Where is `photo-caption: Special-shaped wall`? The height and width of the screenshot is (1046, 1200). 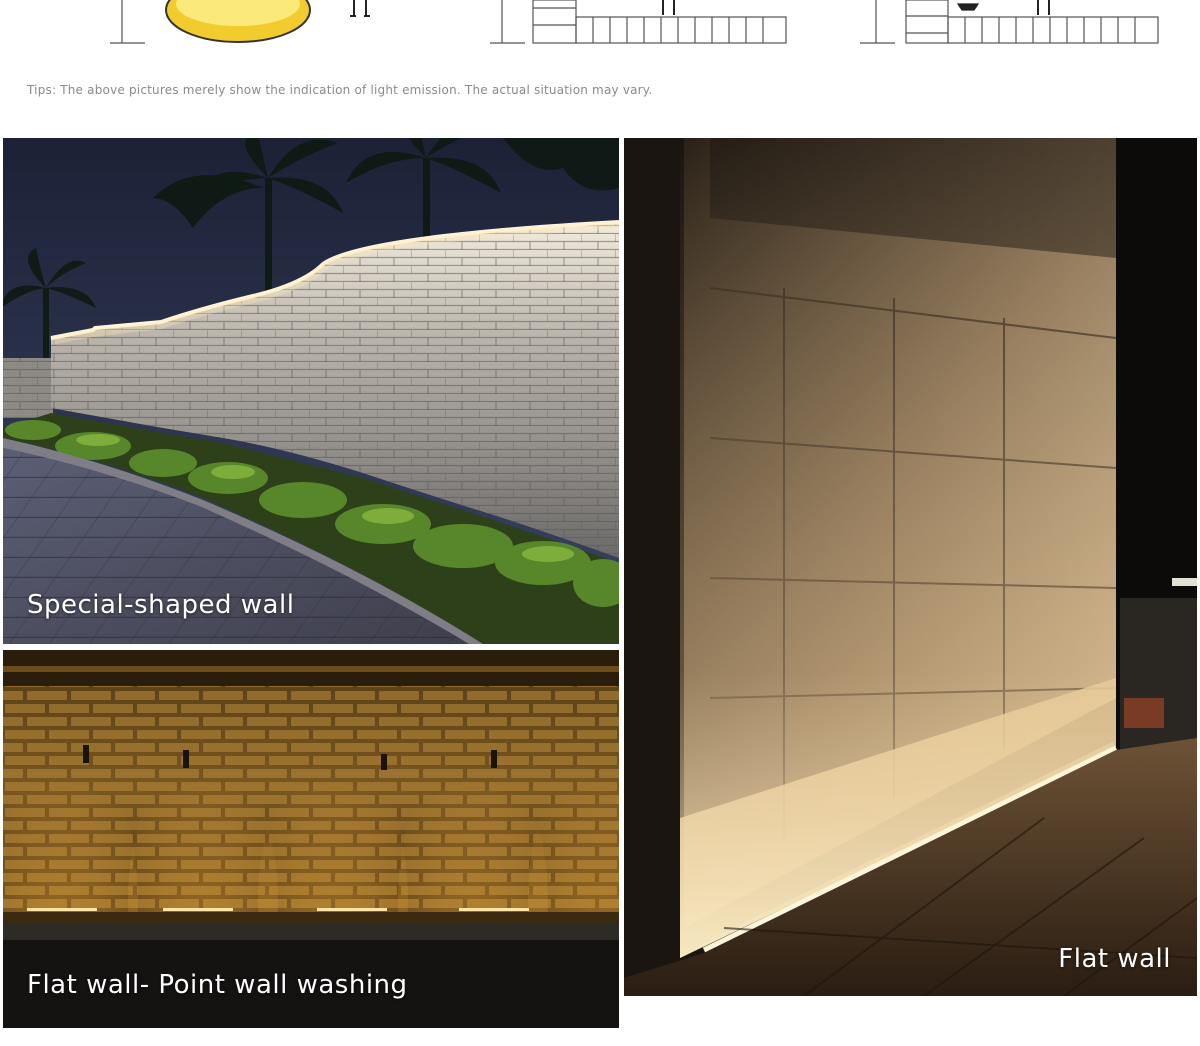 photo-caption: Special-shaped wall is located at coordinates (161, 605).